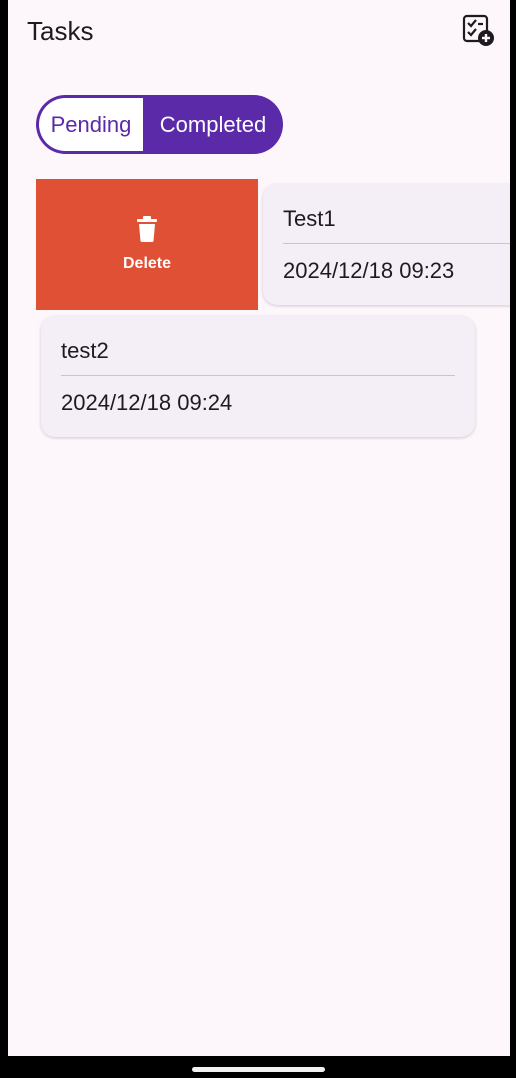 Image resolution: width=516 pixels, height=1078 pixels. I want to click on home-indicator, so click(258, 1069).